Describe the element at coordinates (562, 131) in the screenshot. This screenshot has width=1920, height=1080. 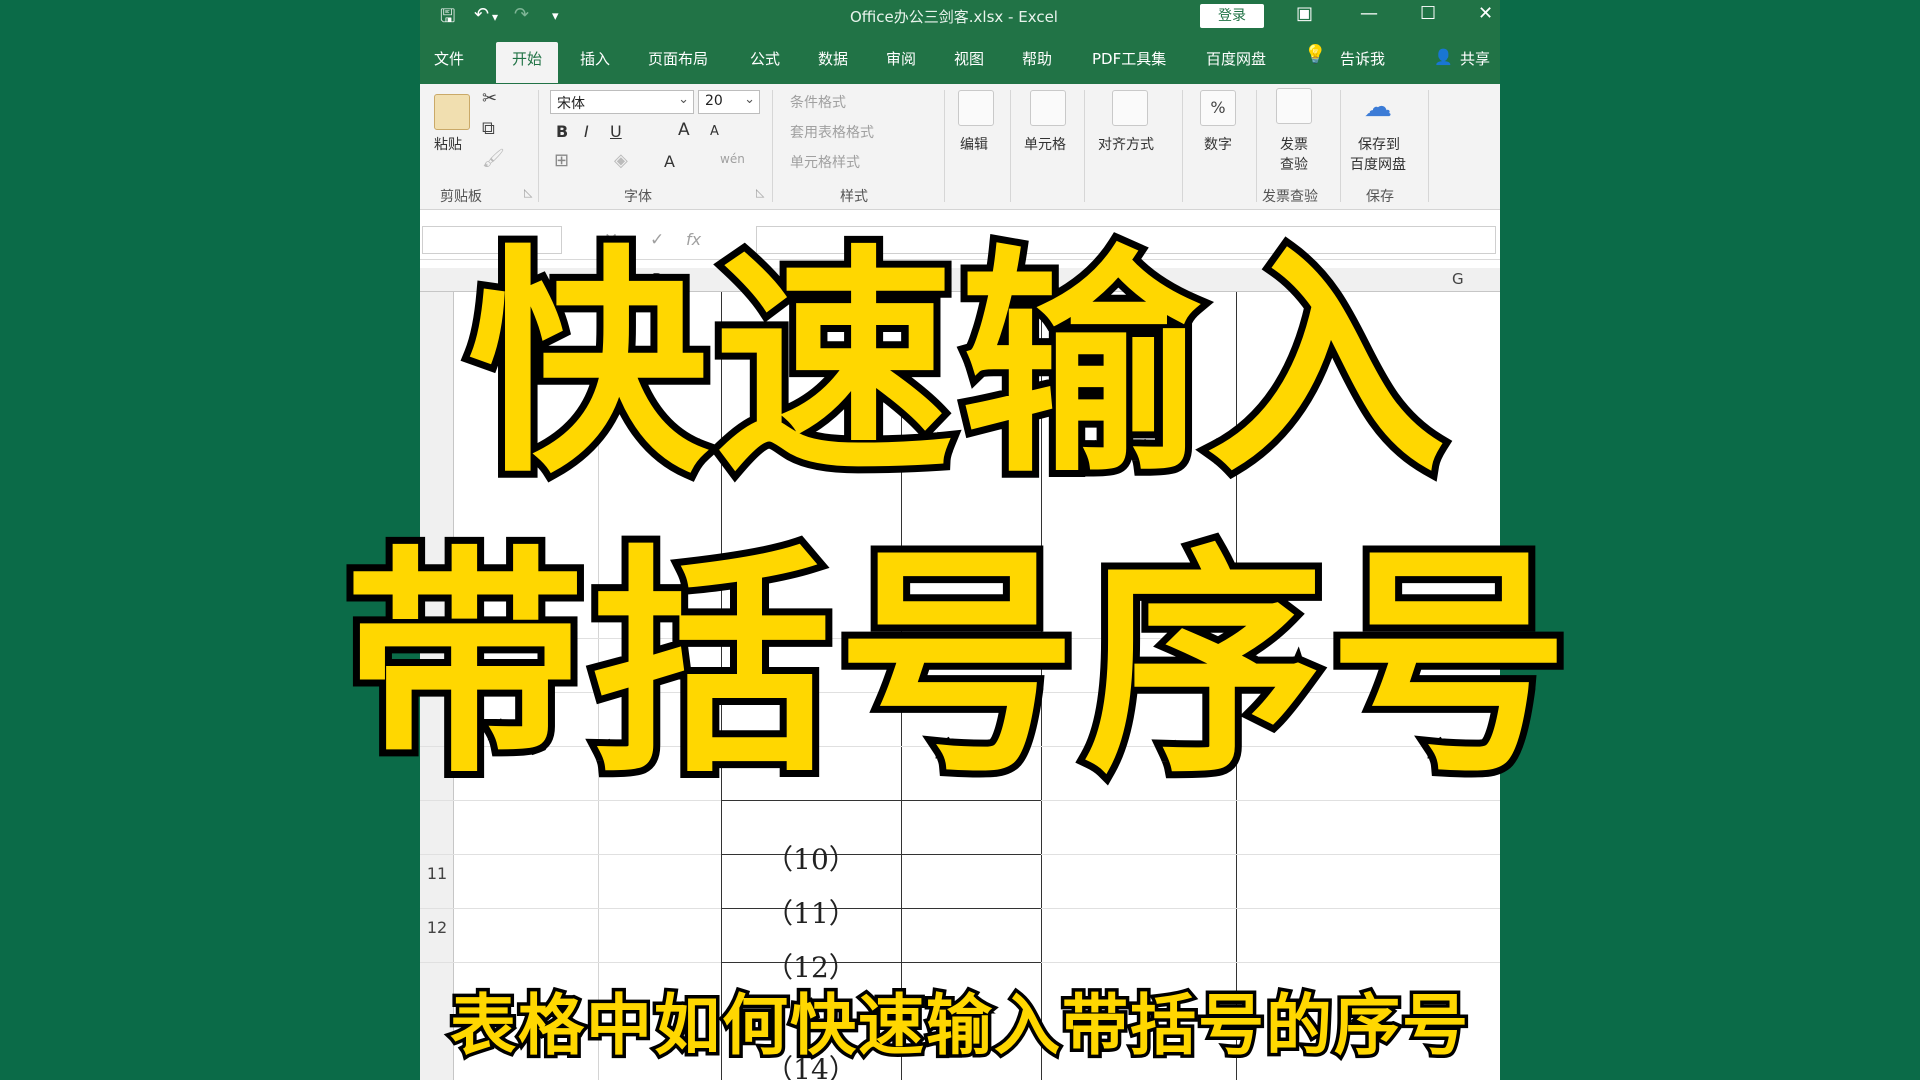
I see `bold-button: B` at that location.